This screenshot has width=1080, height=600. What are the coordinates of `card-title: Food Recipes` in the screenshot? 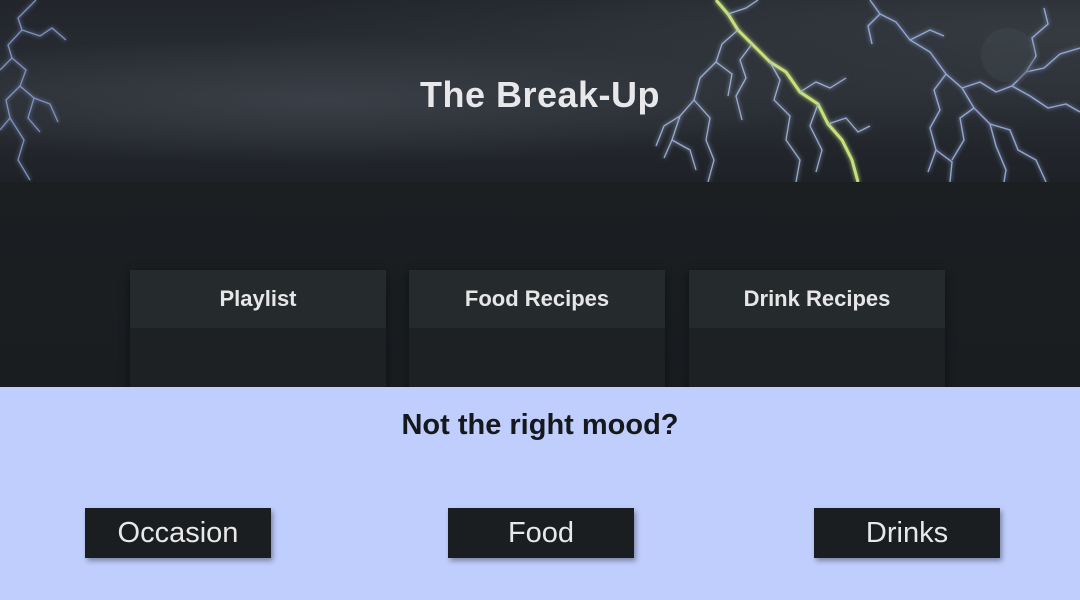 It's located at (537, 299).